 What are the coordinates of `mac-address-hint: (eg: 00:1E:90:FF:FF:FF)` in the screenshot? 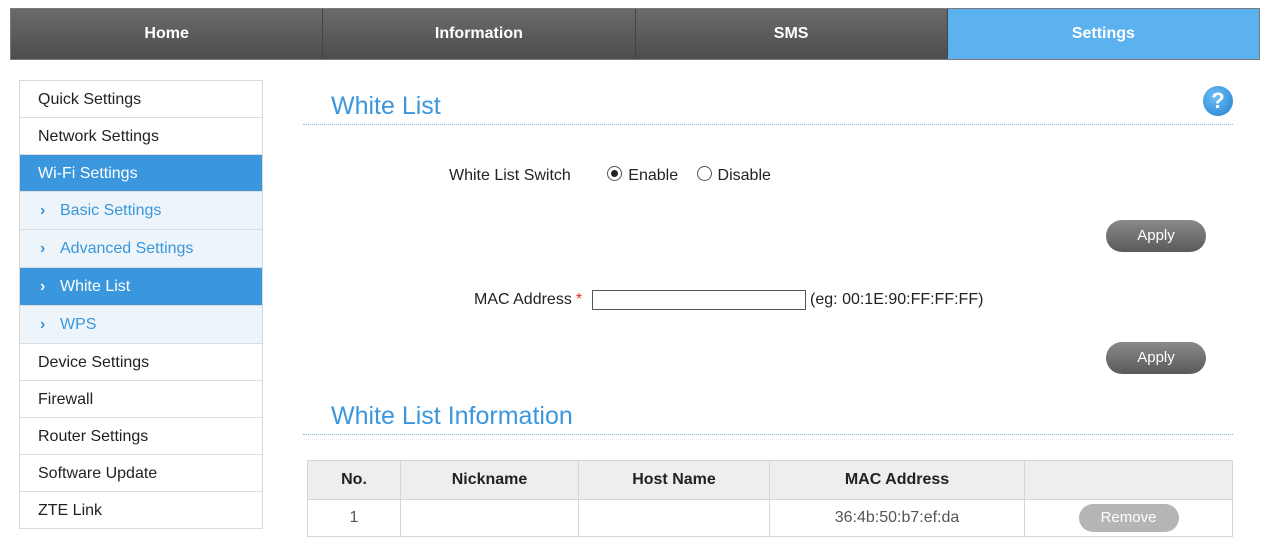 It's located at (897, 300).